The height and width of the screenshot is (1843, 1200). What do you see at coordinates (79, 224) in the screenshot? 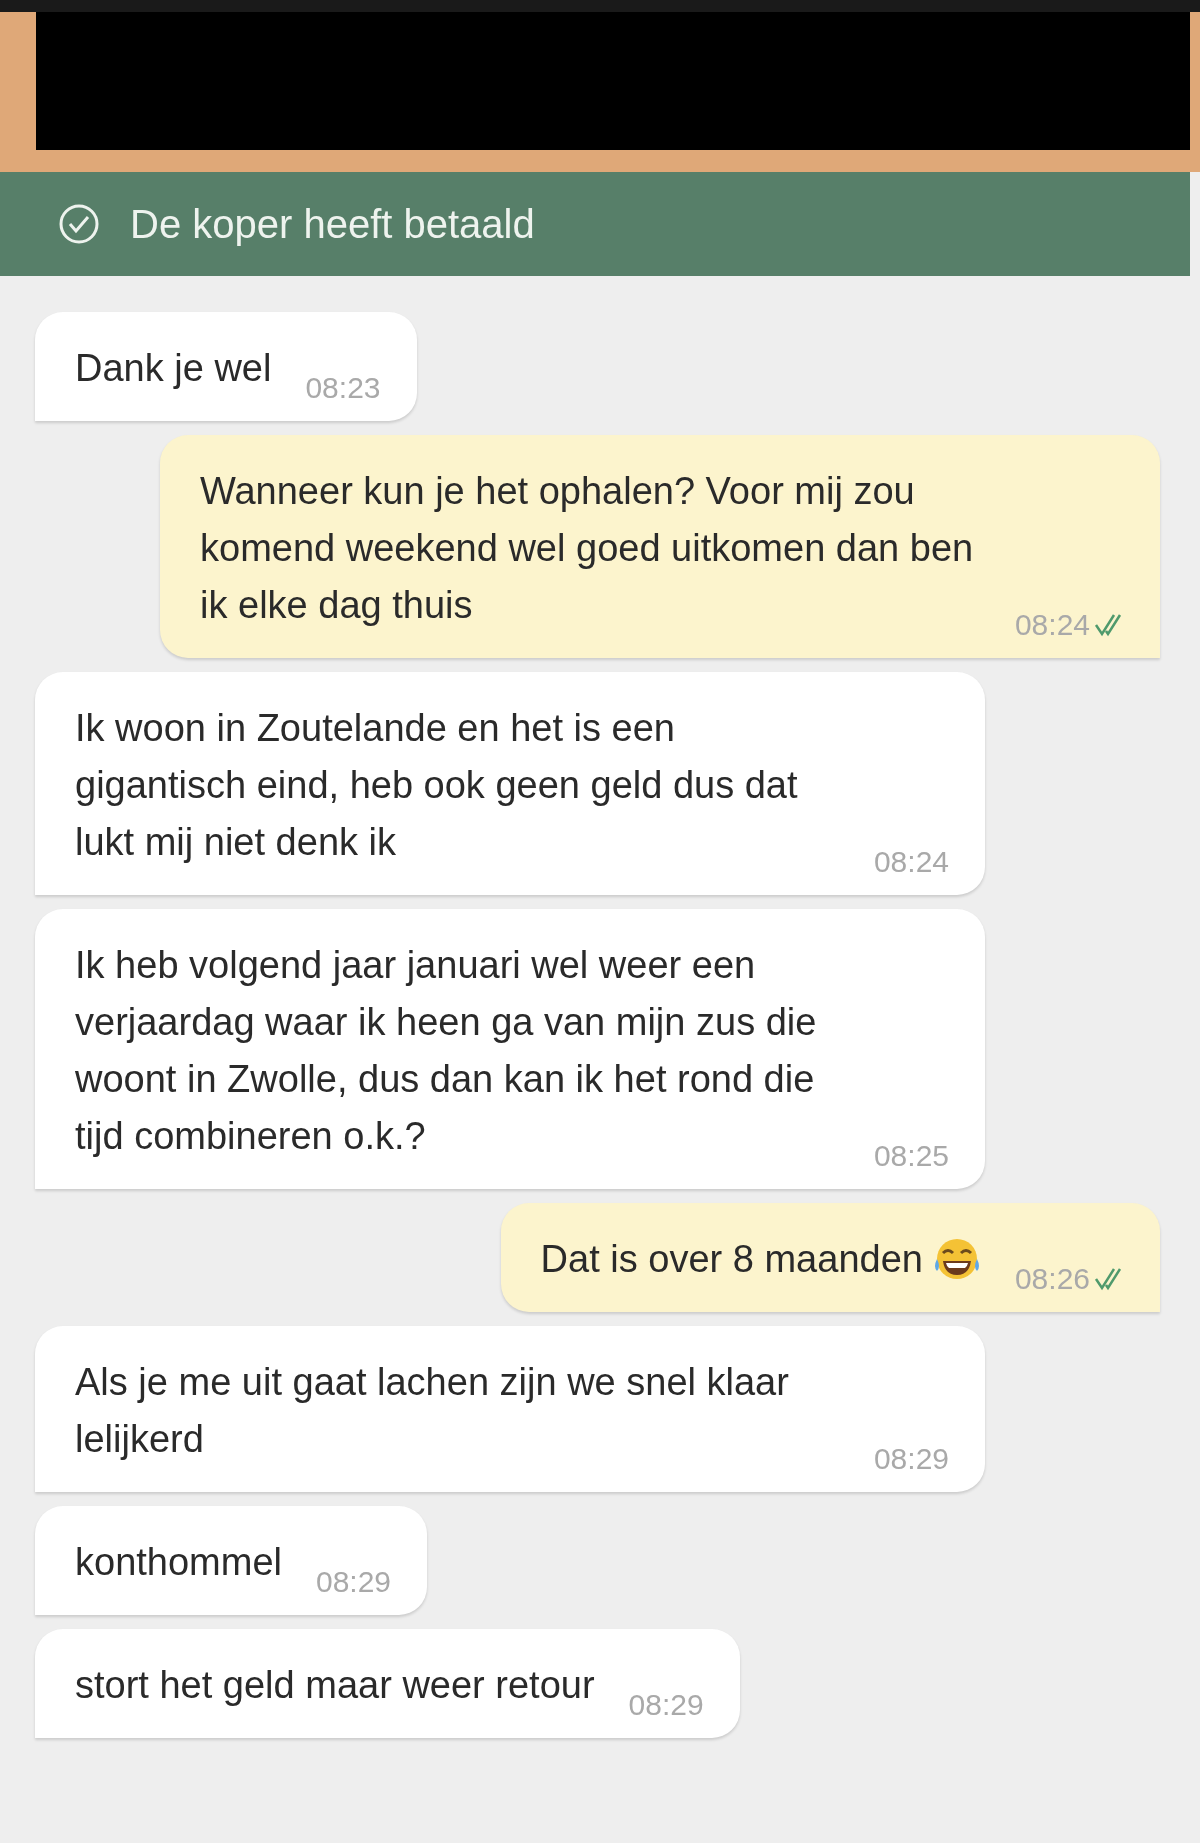
I see `check-circle-icon` at bounding box center [79, 224].